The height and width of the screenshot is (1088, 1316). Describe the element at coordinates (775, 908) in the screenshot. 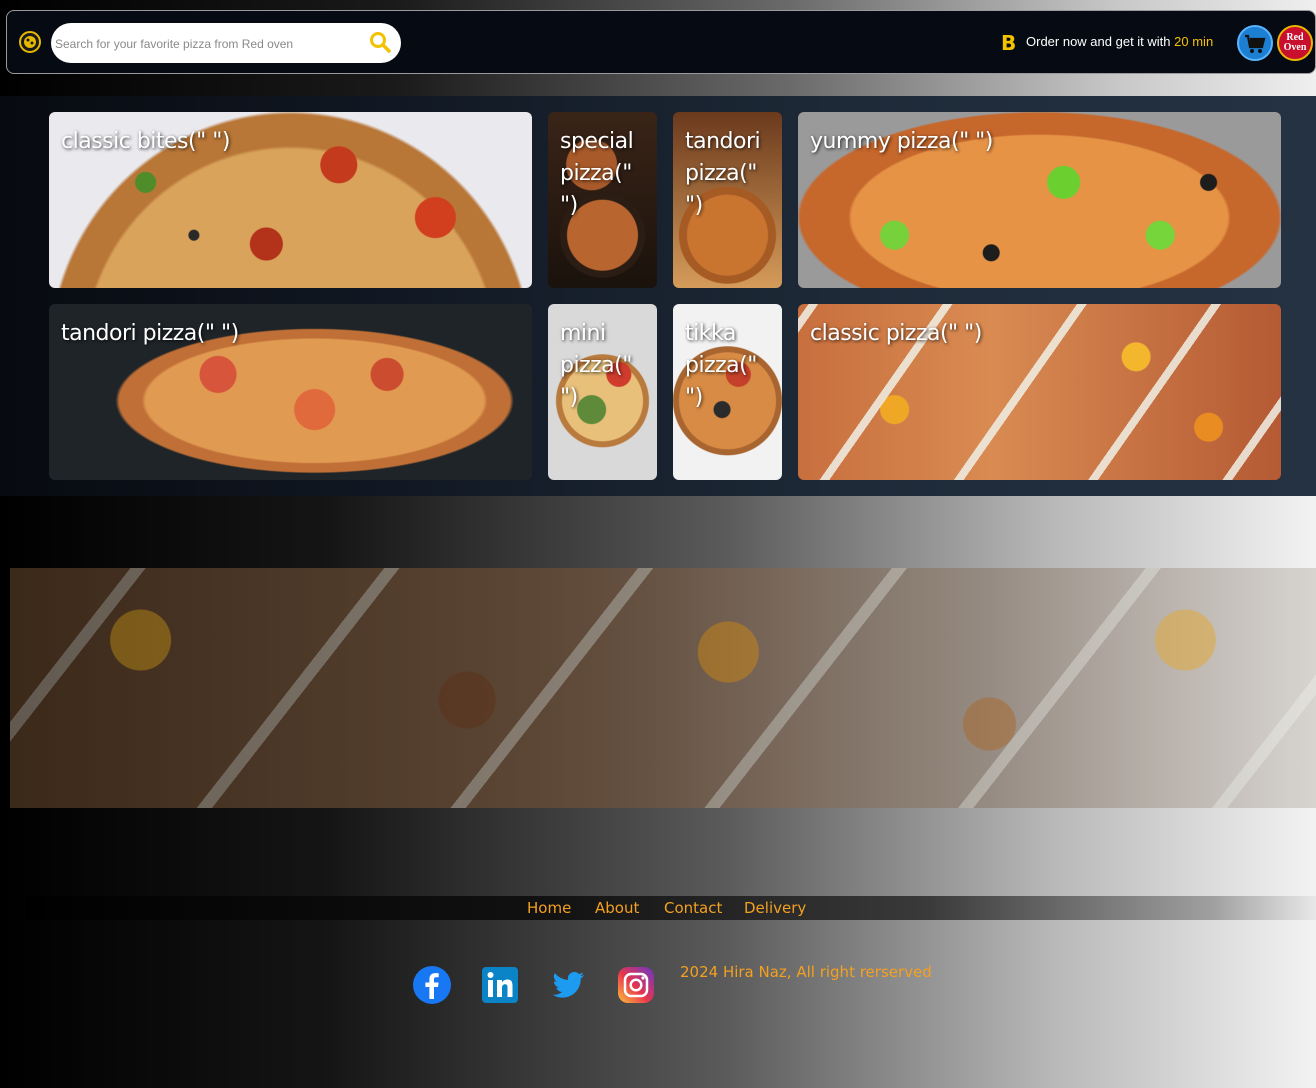

I see `footer-link-delivery: Delivery` at that location.